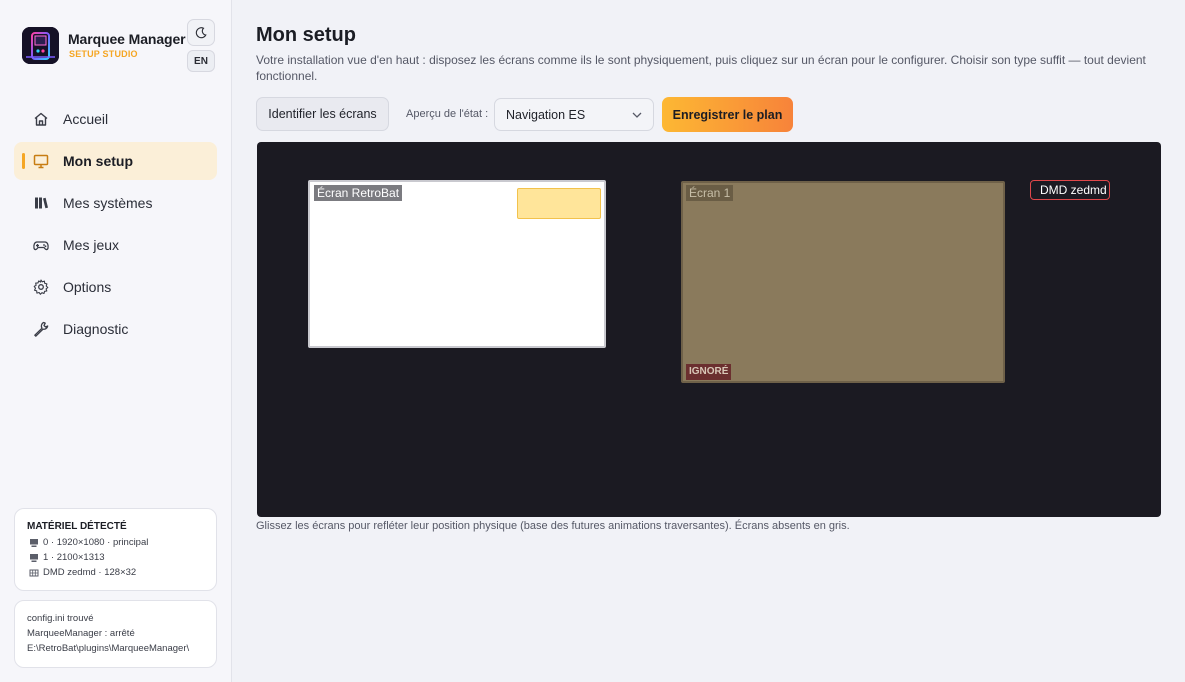  Describe the element at coordinates (41, 329) in the screenshot. I see `wrench-icon` at that location.